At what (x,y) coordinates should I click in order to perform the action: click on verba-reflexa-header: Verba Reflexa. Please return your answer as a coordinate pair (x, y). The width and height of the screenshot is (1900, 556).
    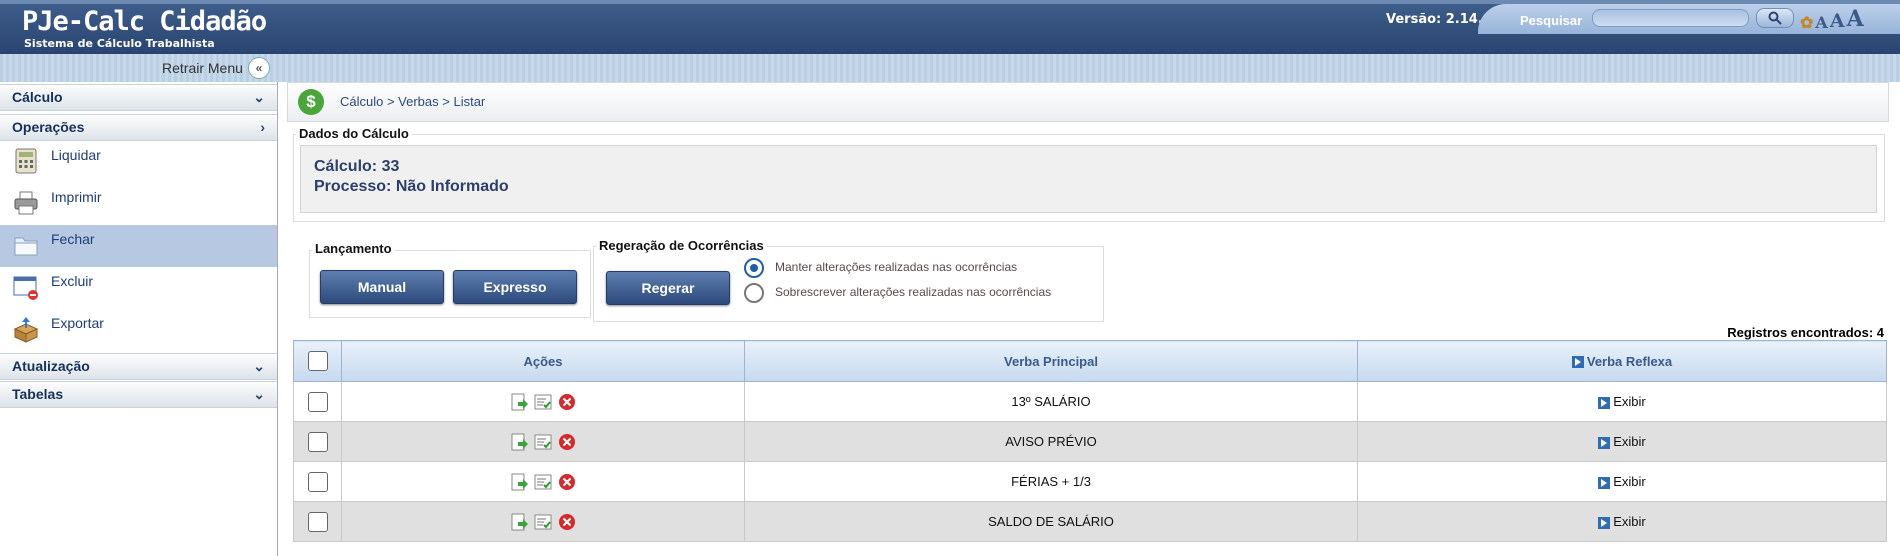
    Looking at the image, I should click on (1622, 361).